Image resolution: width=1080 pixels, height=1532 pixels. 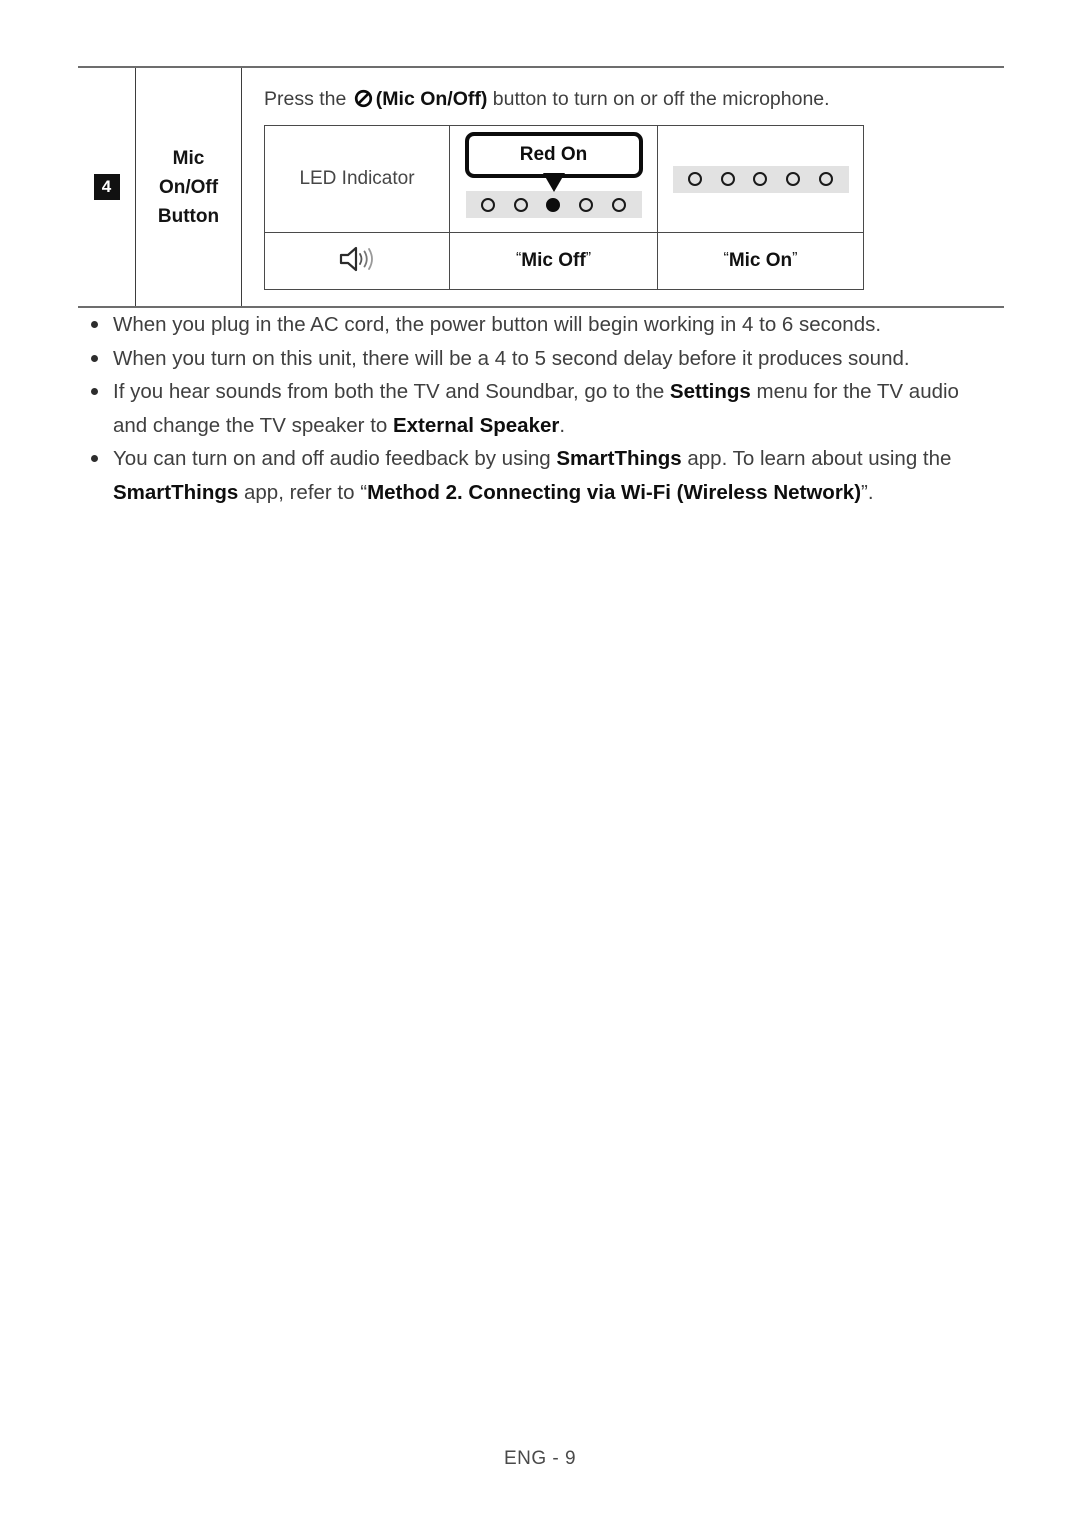 I want to click on led-indicator-table: LED Indicator Red On “Mic Off” “Mic On”, so click(x=564, y=207).